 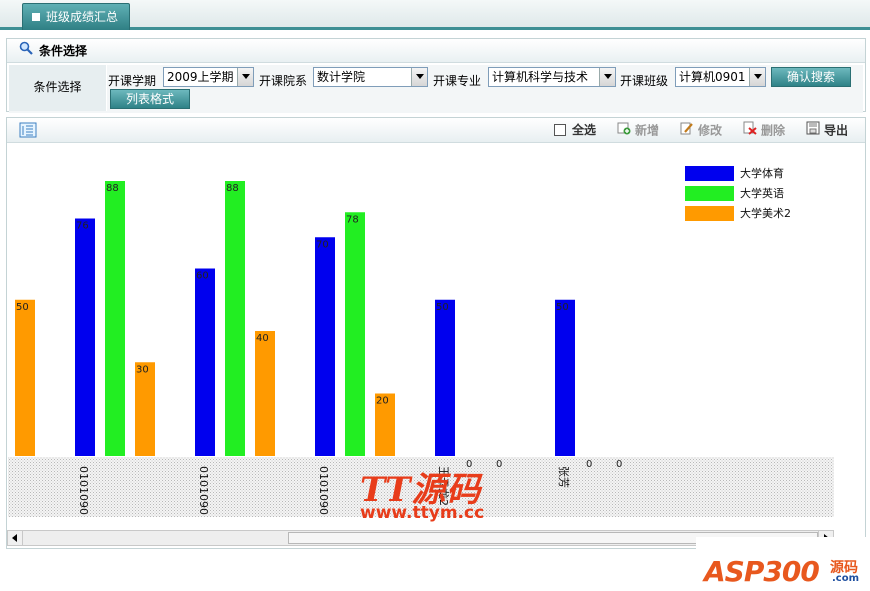 I want to click on legend-label: 大学美术2, so click(x=765, y=213).